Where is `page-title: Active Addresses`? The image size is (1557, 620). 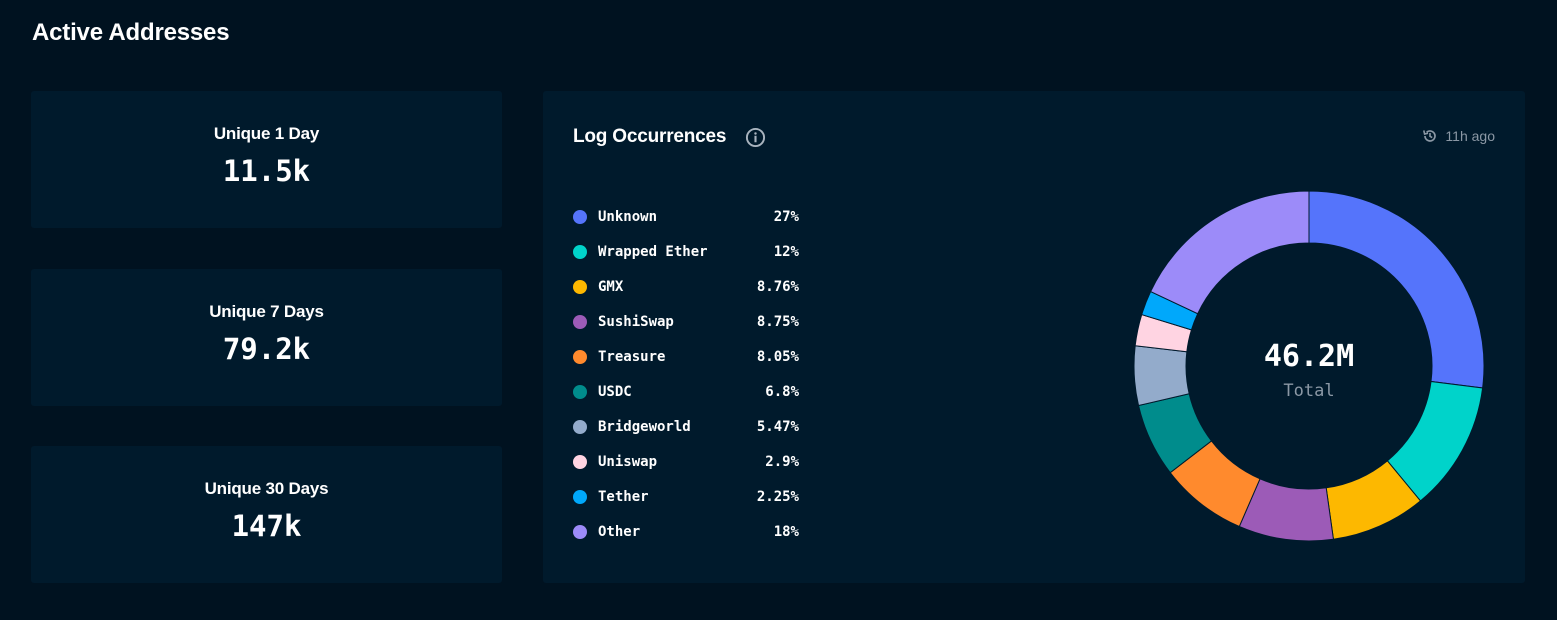 page-title: Active Addresses is located at coordinates (131, 32).